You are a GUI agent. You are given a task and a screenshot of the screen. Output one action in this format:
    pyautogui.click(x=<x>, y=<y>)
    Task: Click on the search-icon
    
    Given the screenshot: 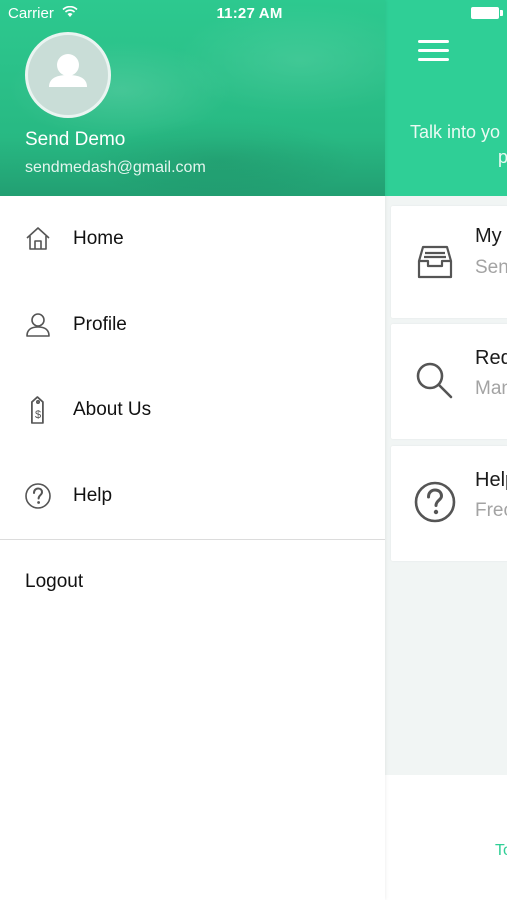 What is the action you would take?
    pyautogui.click(x=434, y=380)
    